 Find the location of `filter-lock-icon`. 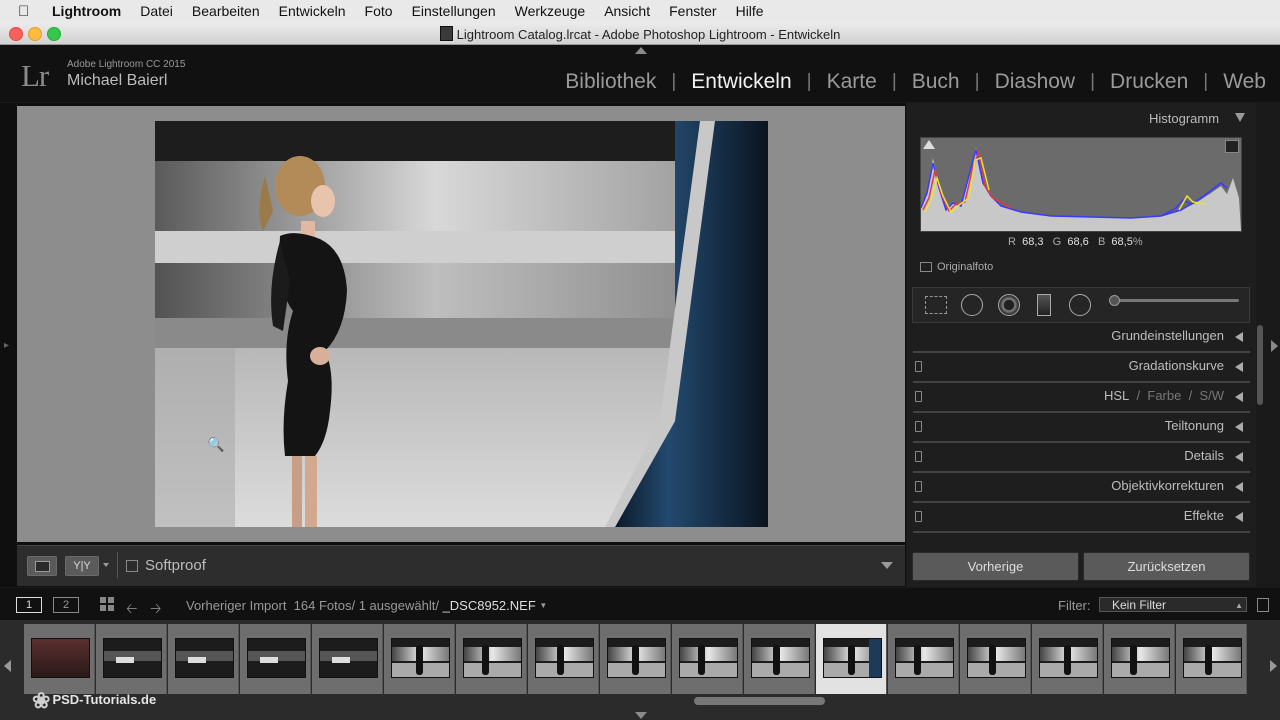

filter-lock-icon is located at coordinates (1263, 605).